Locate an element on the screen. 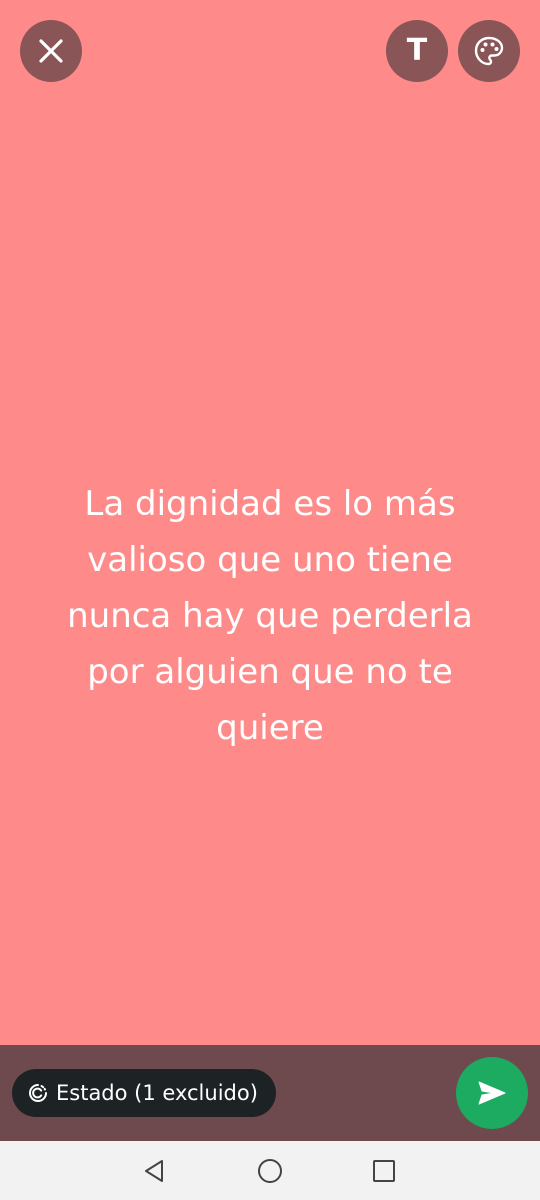 This screenshot has height=1200, width=540. close-button is located at coordinates (51, 51).